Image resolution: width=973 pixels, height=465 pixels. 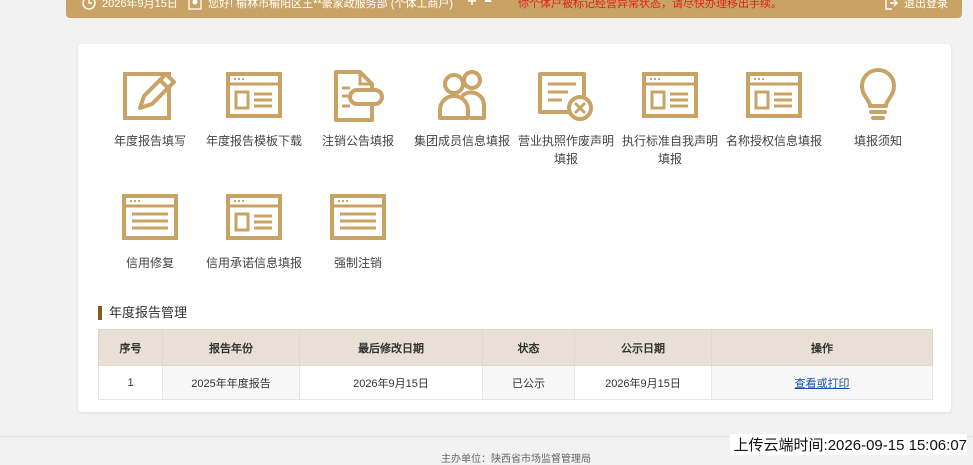 I want to click on cell-last-modified: 2026年9月15日, so click(x=391, y=382).